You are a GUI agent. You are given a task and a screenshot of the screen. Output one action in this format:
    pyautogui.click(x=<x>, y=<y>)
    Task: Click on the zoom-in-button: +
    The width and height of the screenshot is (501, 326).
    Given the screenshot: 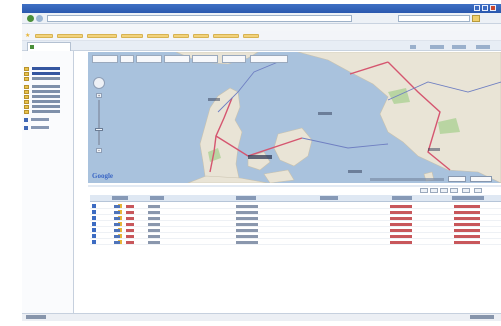 What is the action you would take?
    pyautogui.click(x=99, y=95)
    